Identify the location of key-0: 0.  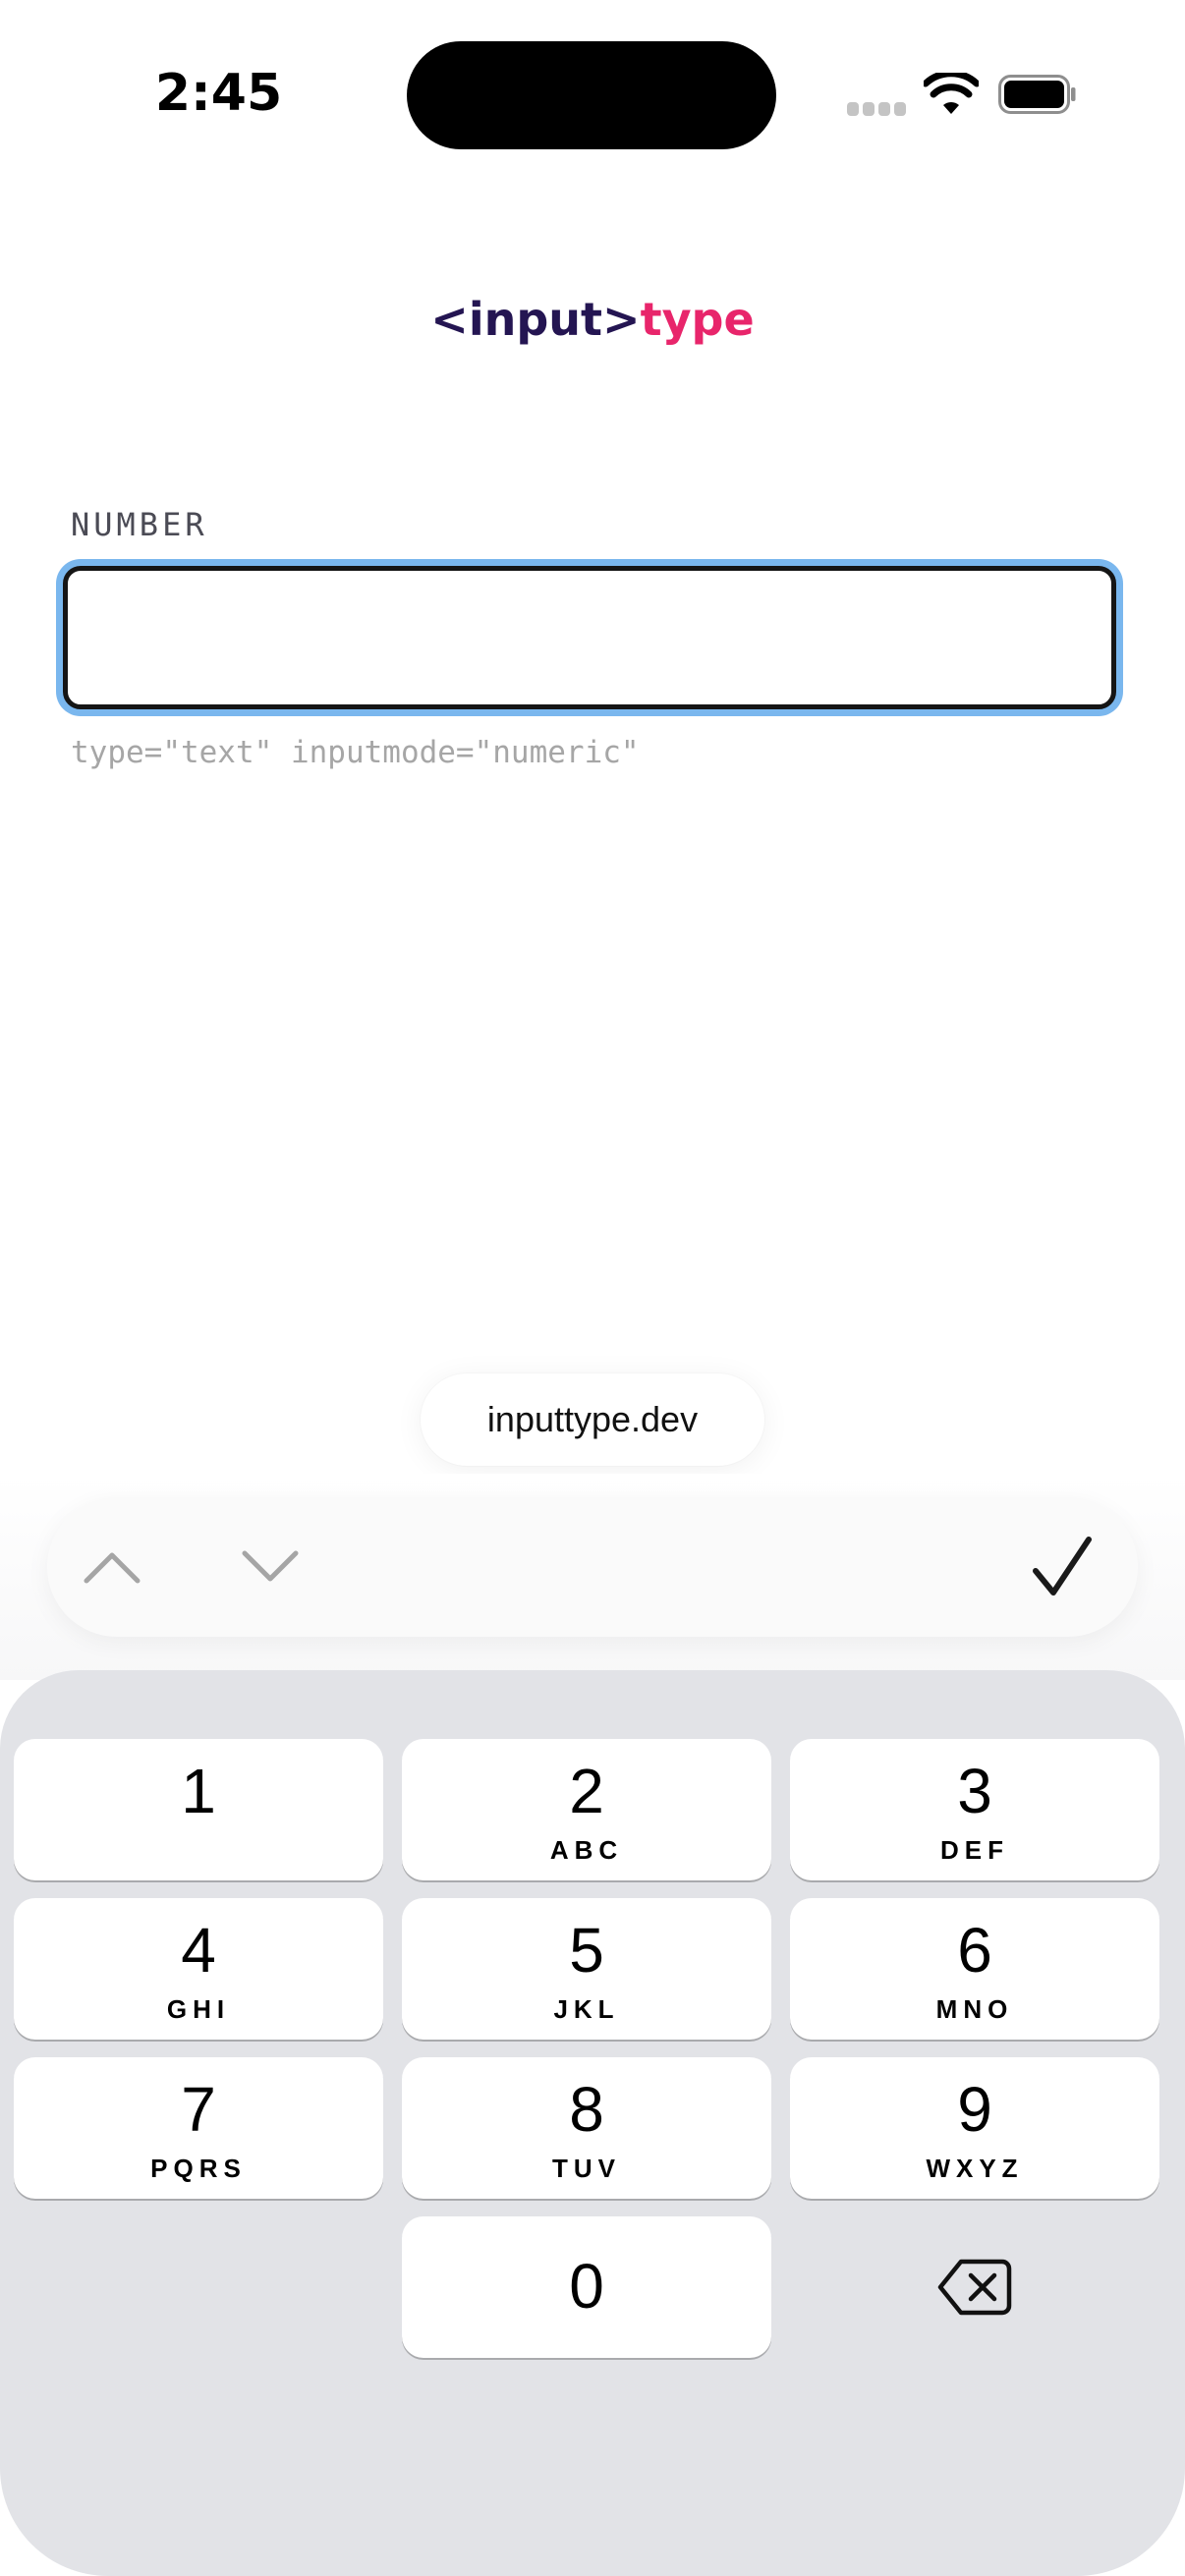
(587, 2287).